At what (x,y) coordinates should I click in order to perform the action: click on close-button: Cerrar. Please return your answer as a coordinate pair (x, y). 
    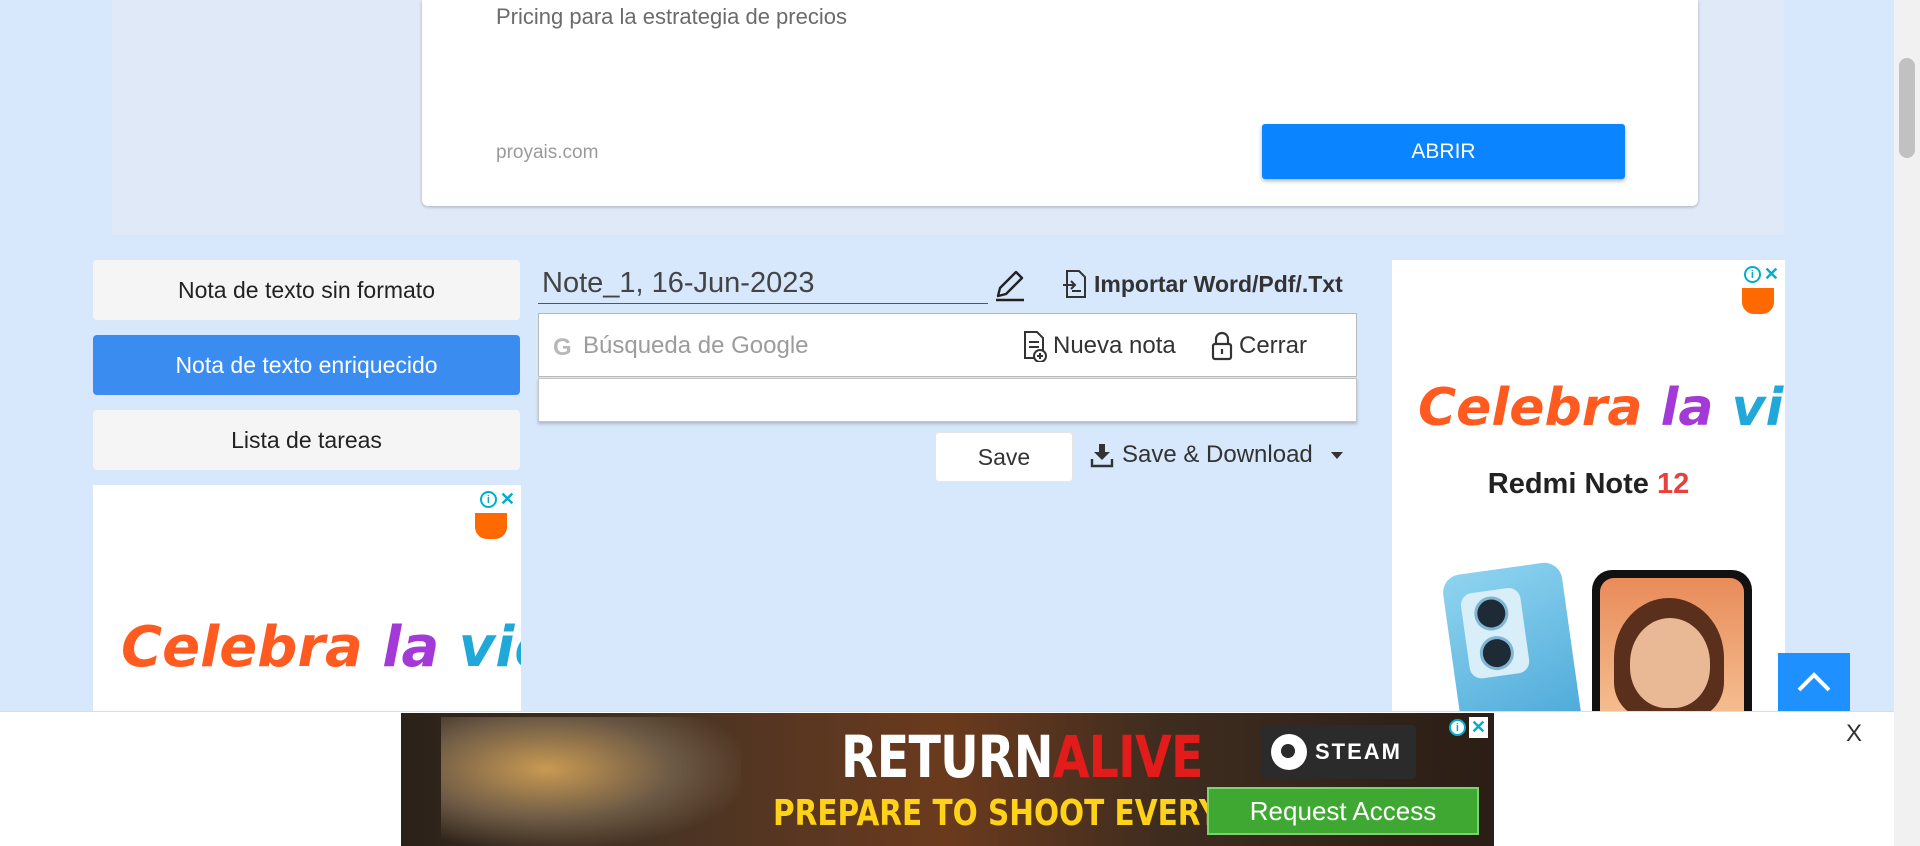
    Looking at the image, I should click on (1259, 346).